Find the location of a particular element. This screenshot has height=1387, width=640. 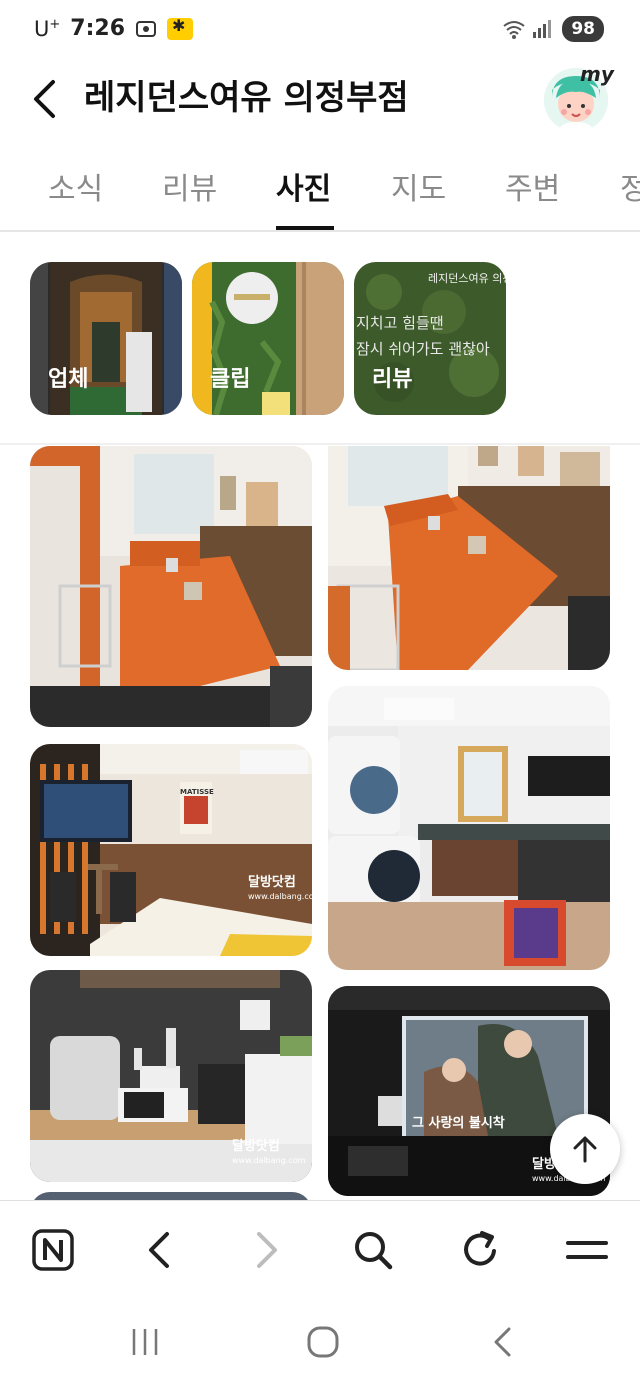

recent-apps-button is located at coordinates (145, 1342).